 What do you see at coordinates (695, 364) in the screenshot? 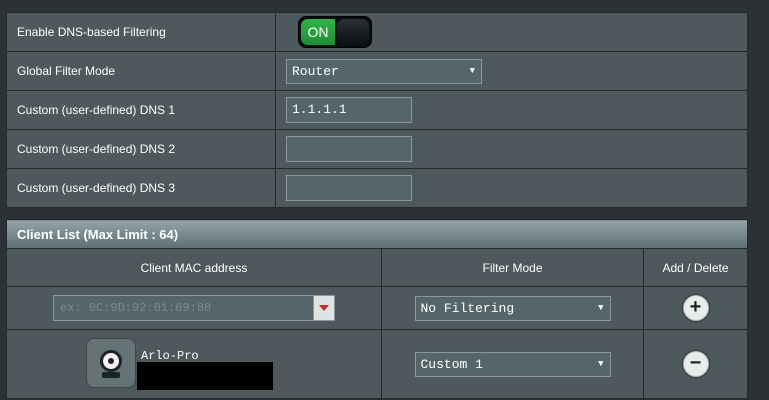
I see `minus-circle-icon: −` at bounding box center [695, 364].